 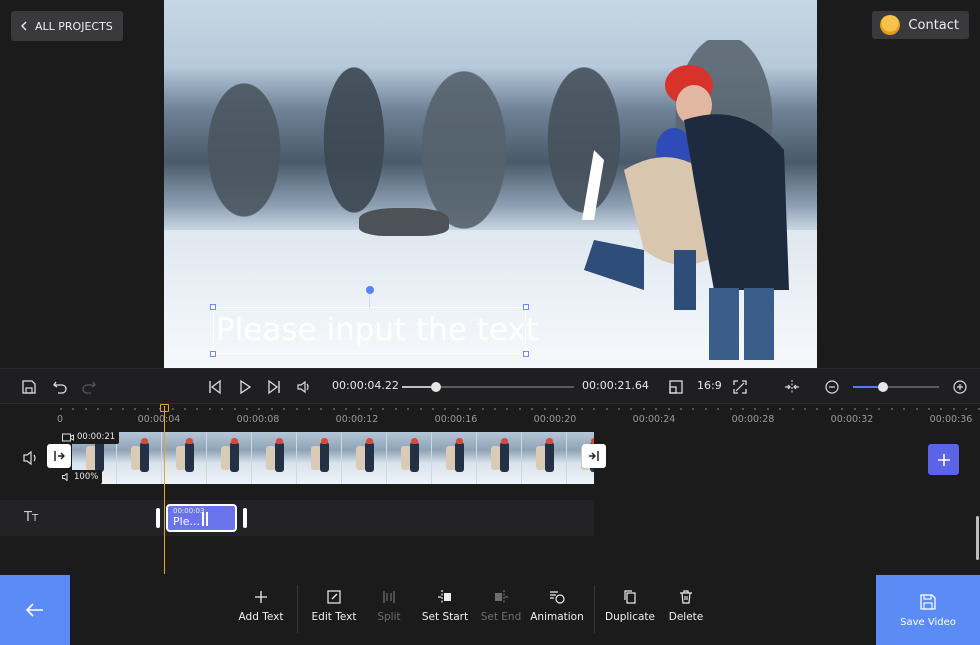 What do you see at coordinates (334, 597) in the screenshot?
I see `edit-icon` at bounding box center [334, 597].